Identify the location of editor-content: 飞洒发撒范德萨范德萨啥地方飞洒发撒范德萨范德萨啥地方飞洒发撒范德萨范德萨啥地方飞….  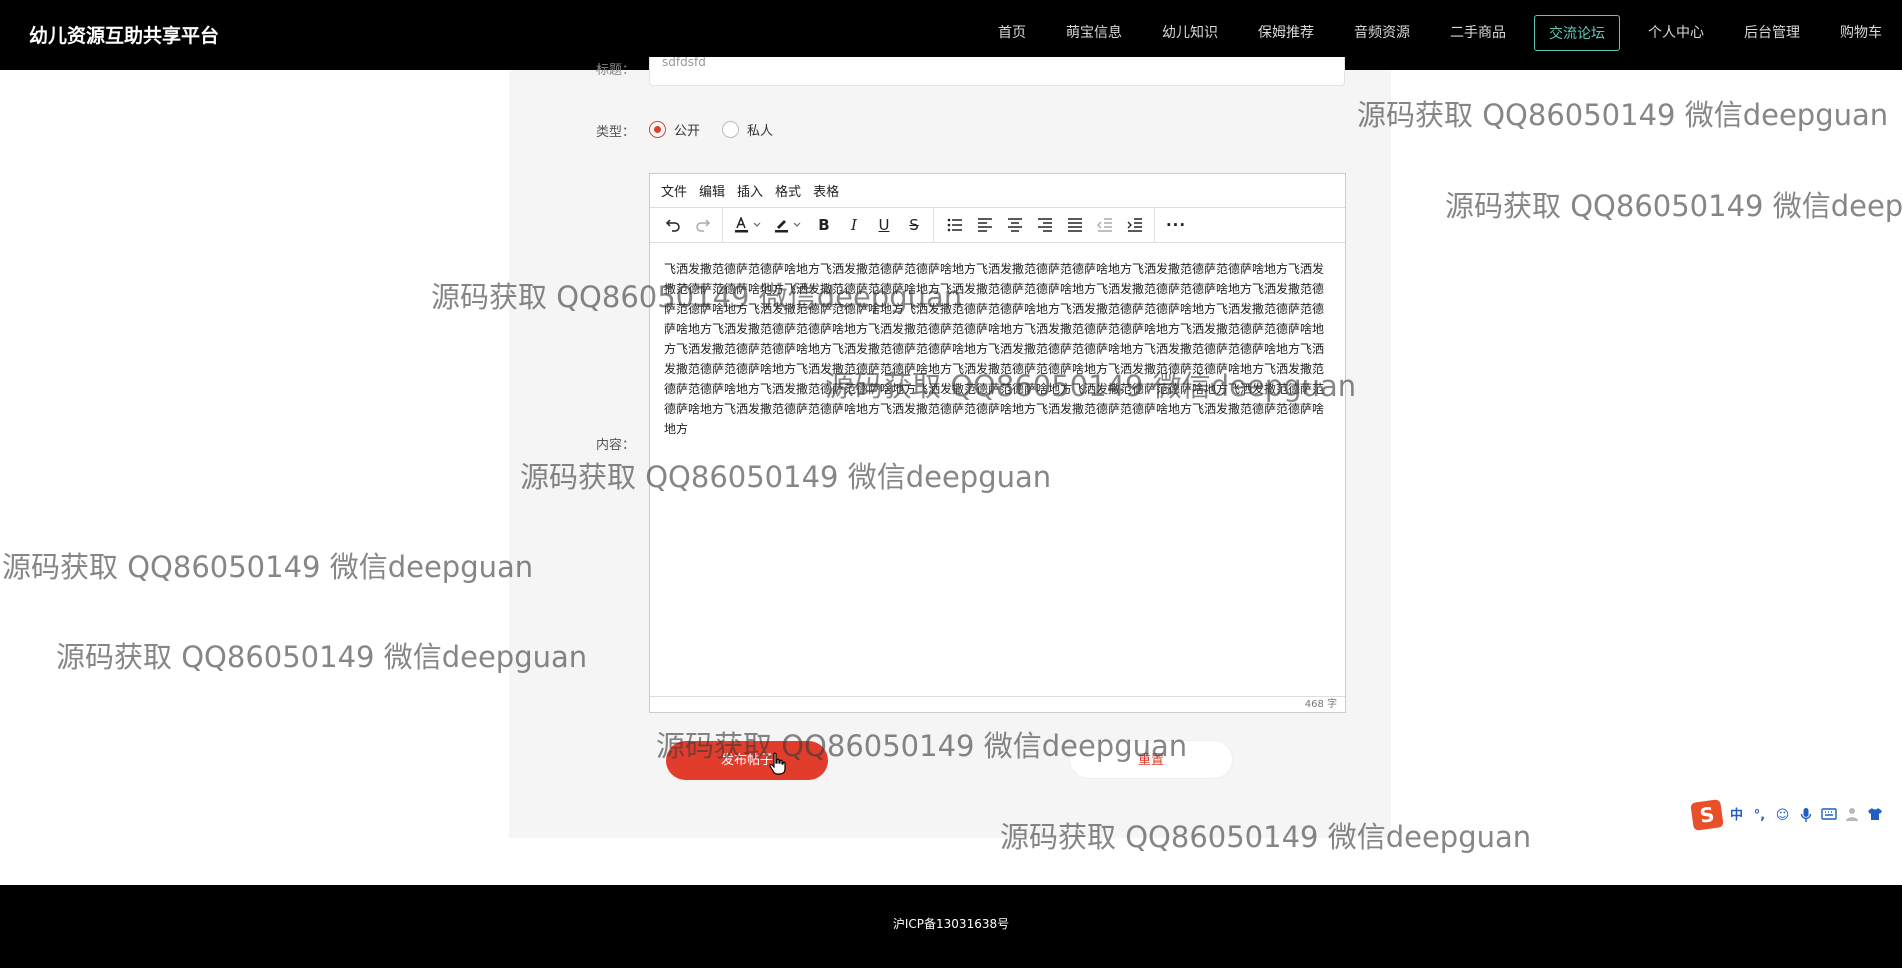
(996, 349).